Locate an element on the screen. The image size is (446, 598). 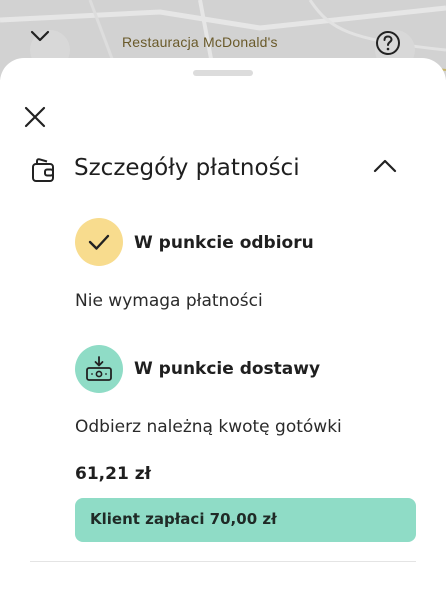
close-icon is located at coordinates (35, 117).